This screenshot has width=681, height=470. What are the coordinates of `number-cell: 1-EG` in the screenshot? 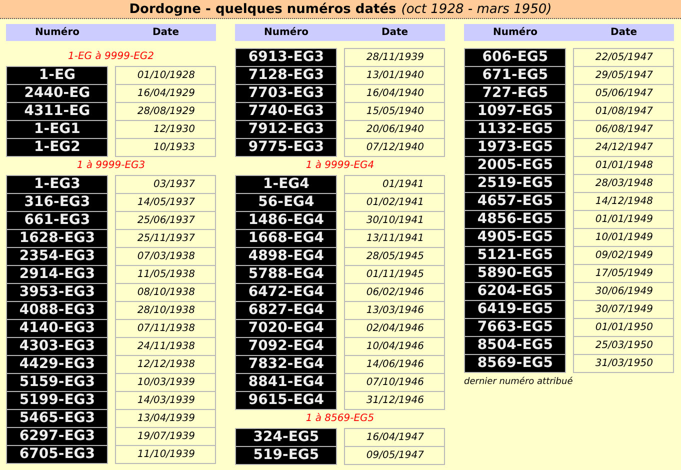 It's located at (57, 75).